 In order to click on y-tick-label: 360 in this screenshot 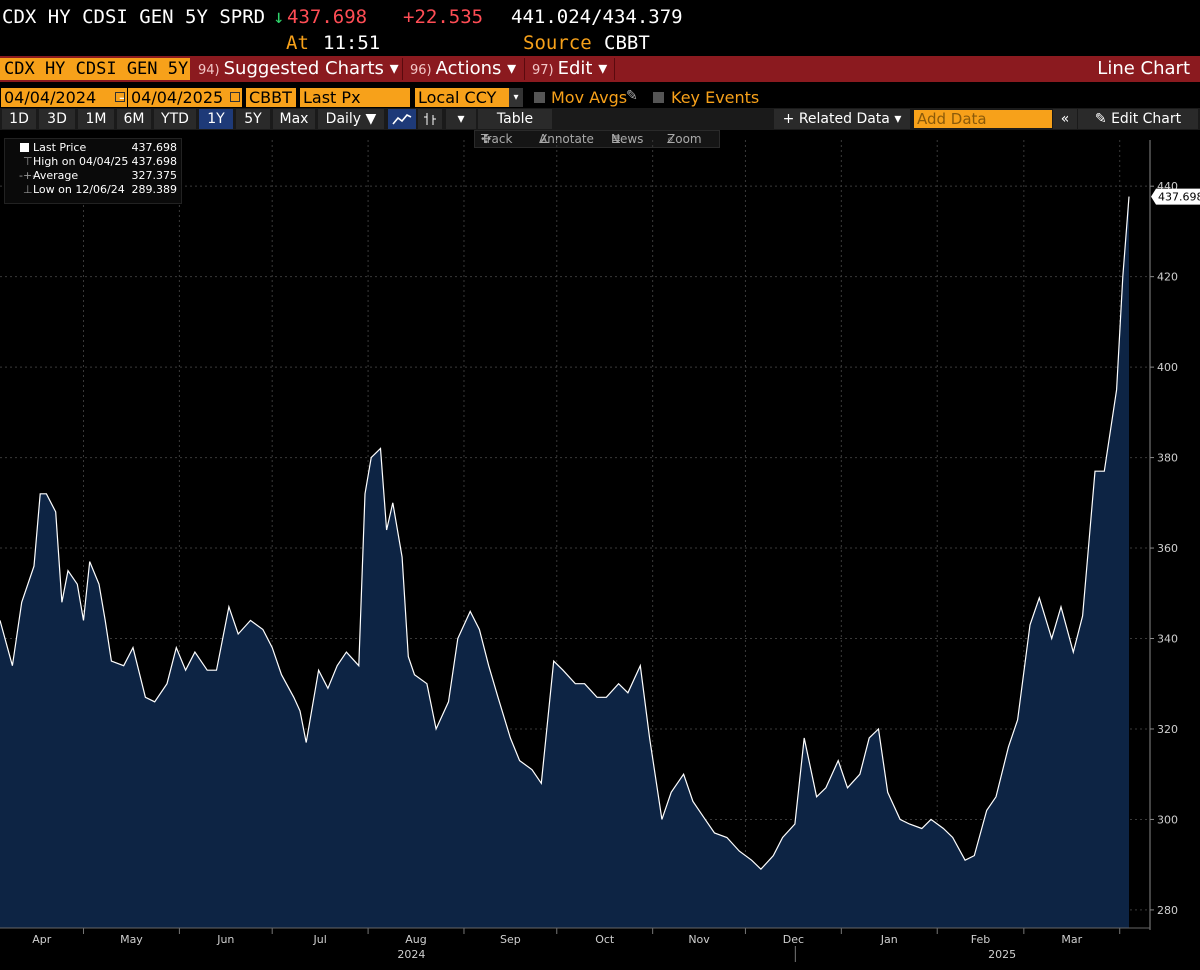, I will do `click(1167, 548)`.